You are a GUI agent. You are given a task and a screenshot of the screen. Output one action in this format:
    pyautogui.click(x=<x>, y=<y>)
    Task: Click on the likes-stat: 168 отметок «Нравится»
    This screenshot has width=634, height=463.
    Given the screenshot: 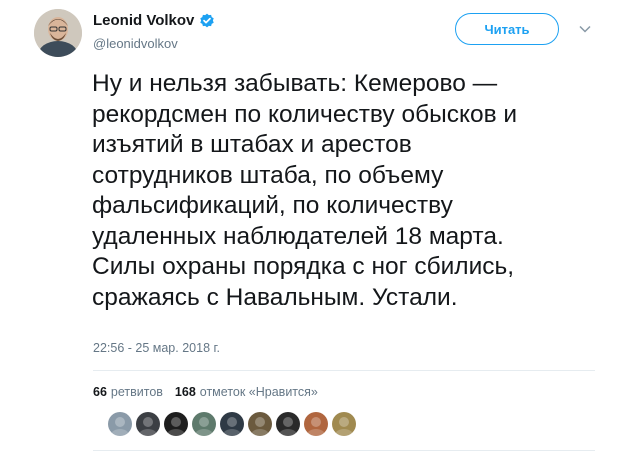 What is the action you would take?
    pyautogui.click(x=246, y=392)
    